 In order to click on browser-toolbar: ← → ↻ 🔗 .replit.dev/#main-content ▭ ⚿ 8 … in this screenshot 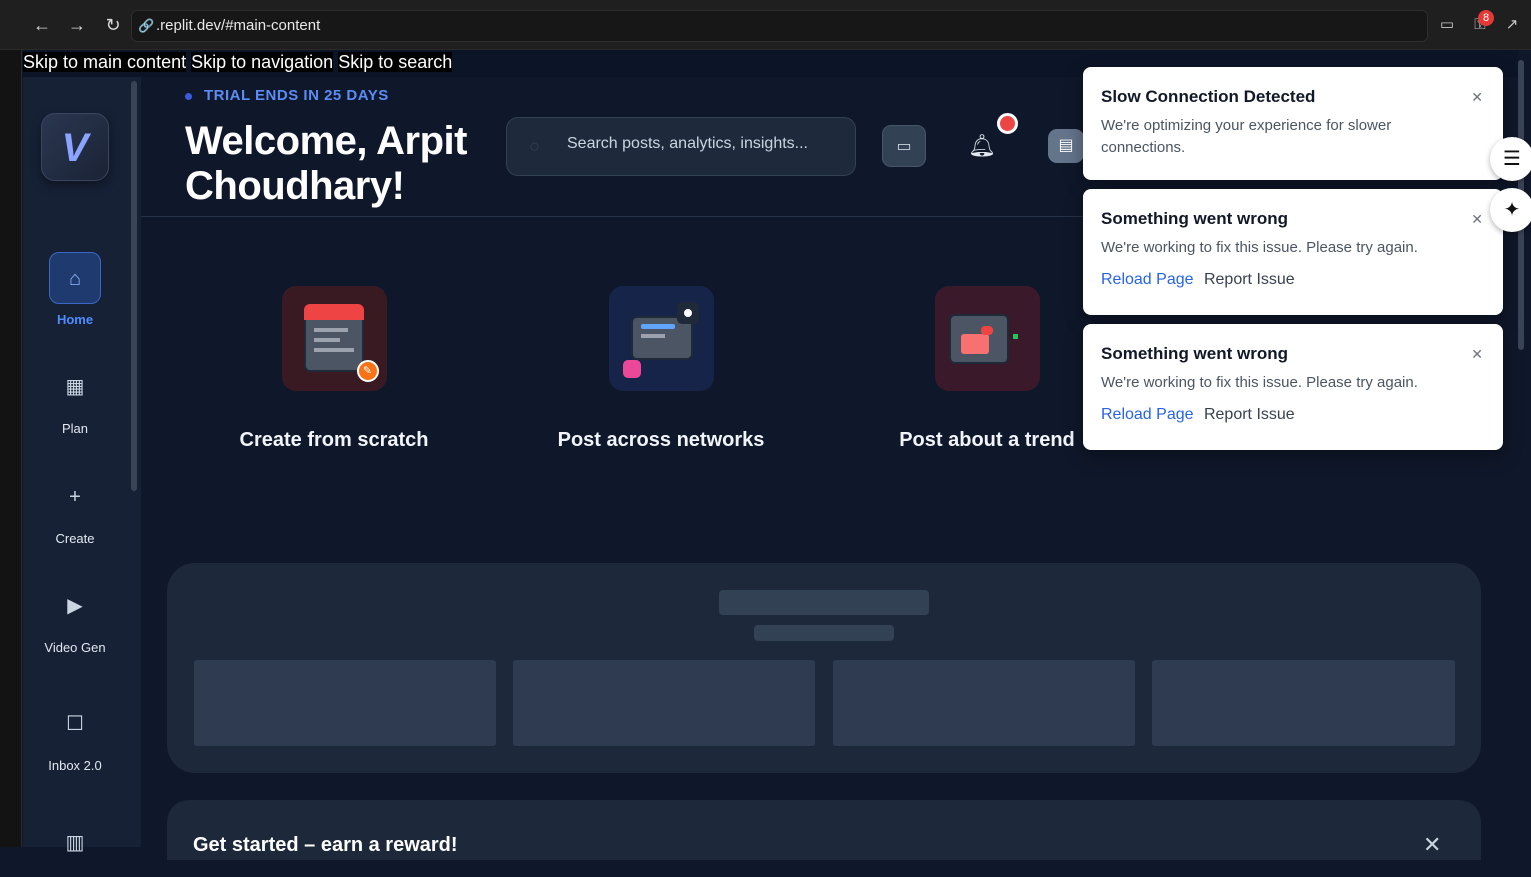, I will do `click(765, 25)`.